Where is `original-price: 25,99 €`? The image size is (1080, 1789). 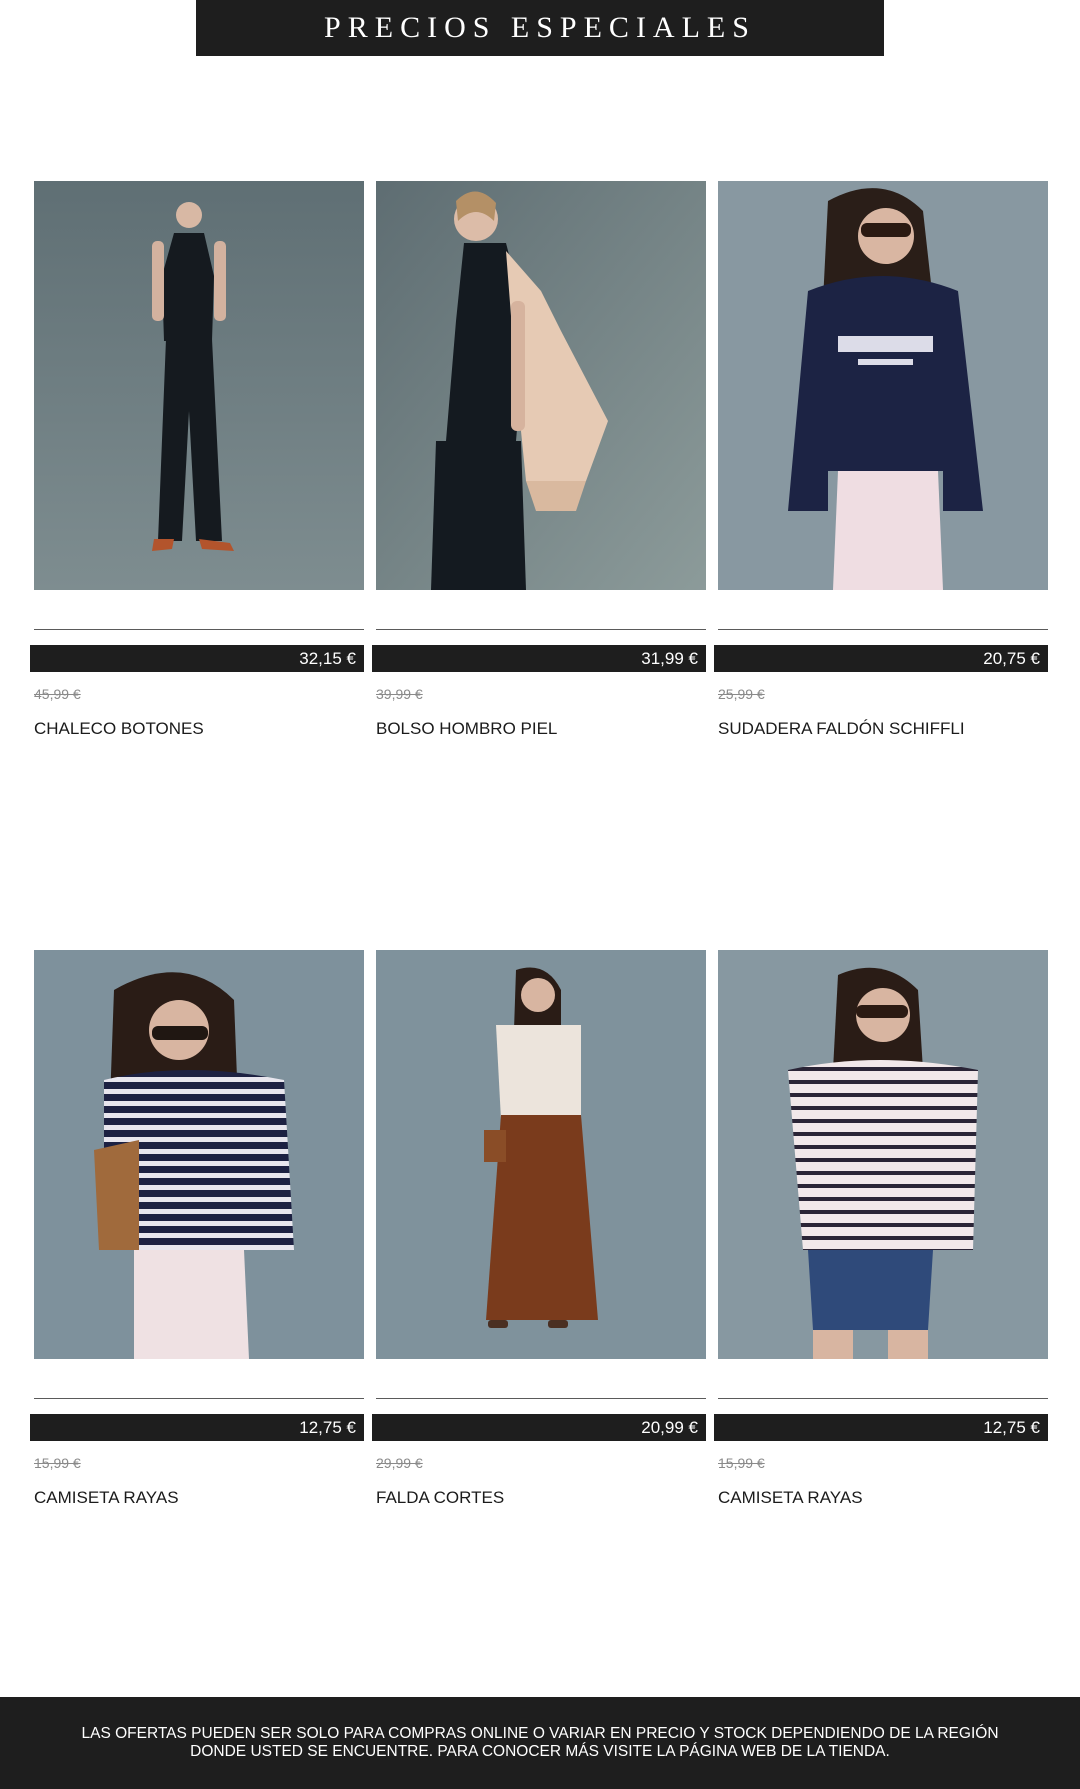 original-price: 25,99 € is located at coordinates (741, 694).